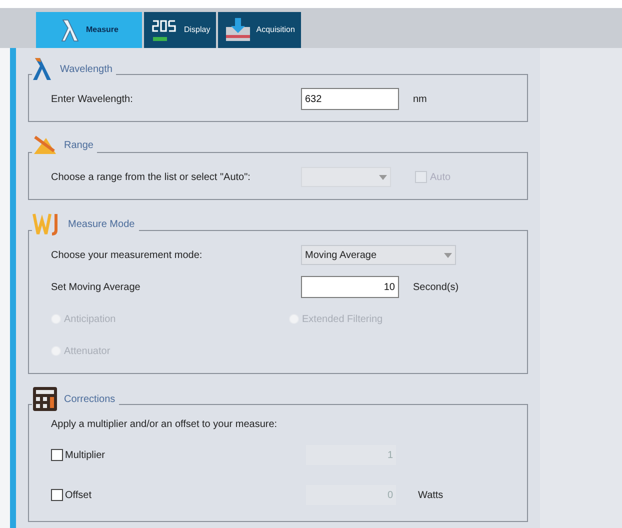  What do you see at coordinates (90, 399) in the screenshot?
I see `group-title: Corrections` at bounding box center [90, 399].